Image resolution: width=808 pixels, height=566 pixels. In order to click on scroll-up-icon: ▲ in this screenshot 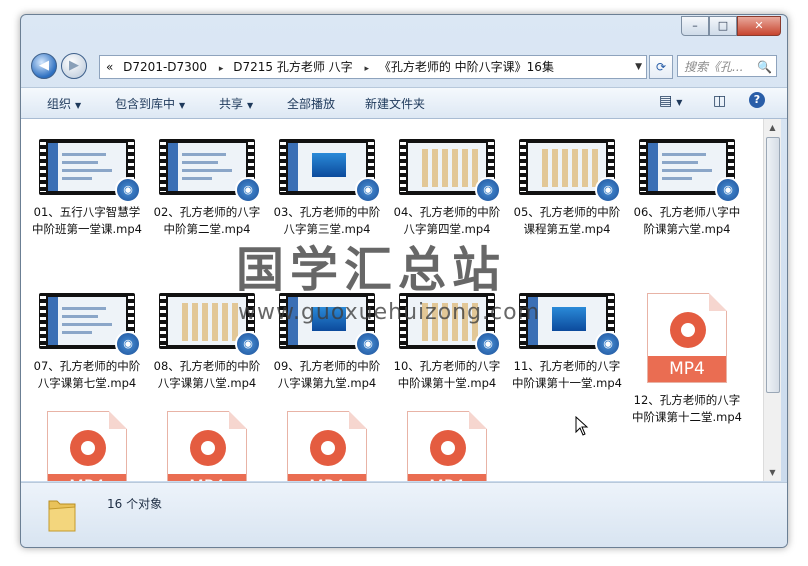, I will do `click(772, 127)`.